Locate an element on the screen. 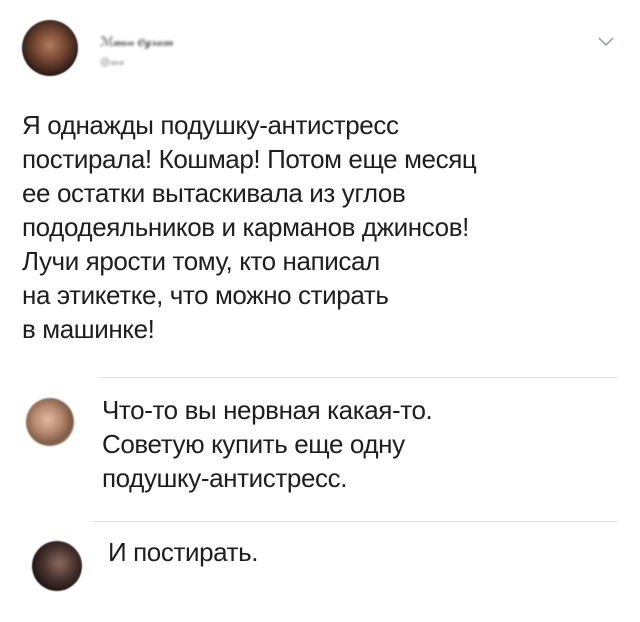  post-text-line: на этикетке, что можно стирать is located at coordinates (205, 295).